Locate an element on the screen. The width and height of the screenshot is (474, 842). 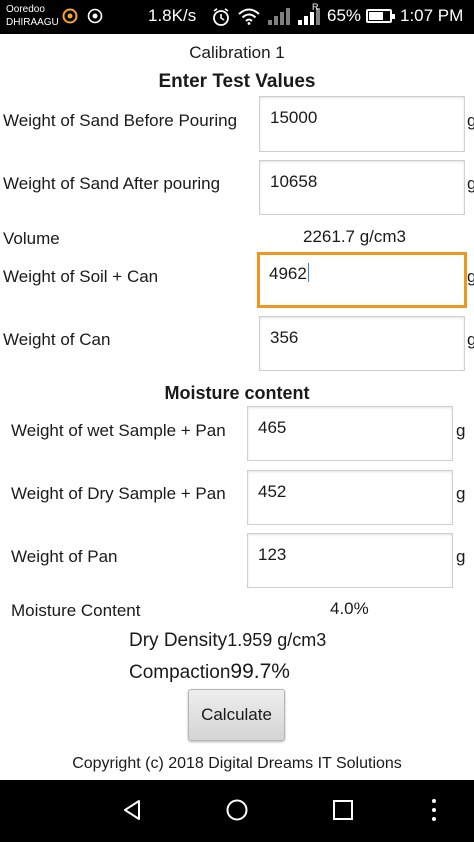
dry-density: Dry Density1.959 g/cm3 is located at coordinates (227, 641).